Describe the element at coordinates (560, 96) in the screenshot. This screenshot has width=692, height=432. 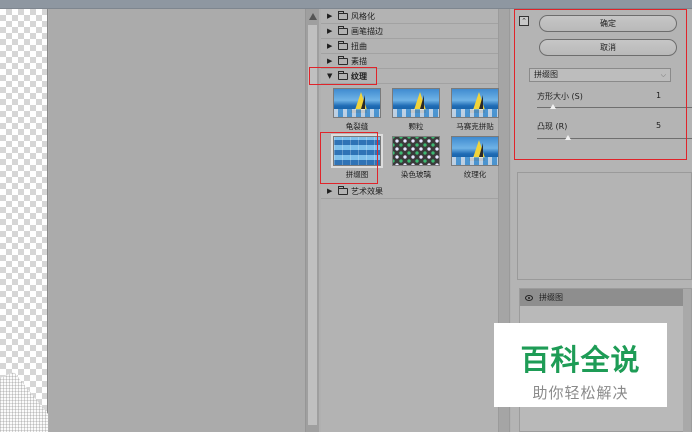
I see `square-size-label: 方形大小 (S)` at that location.